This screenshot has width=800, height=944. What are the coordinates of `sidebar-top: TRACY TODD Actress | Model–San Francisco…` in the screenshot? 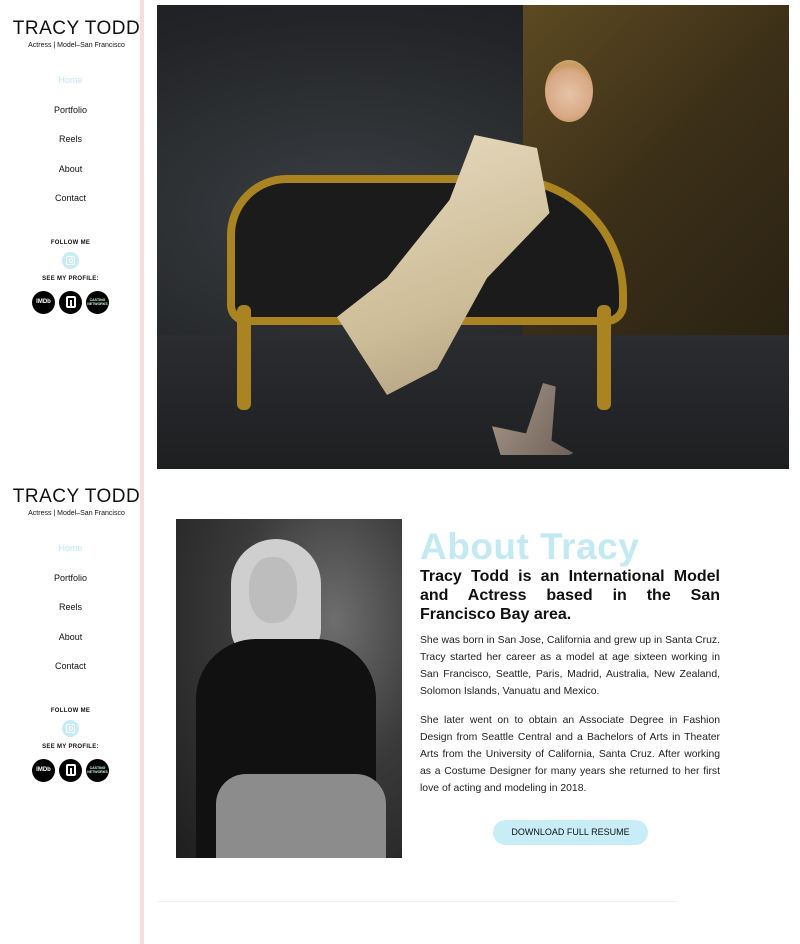 It's located at (70, 235).